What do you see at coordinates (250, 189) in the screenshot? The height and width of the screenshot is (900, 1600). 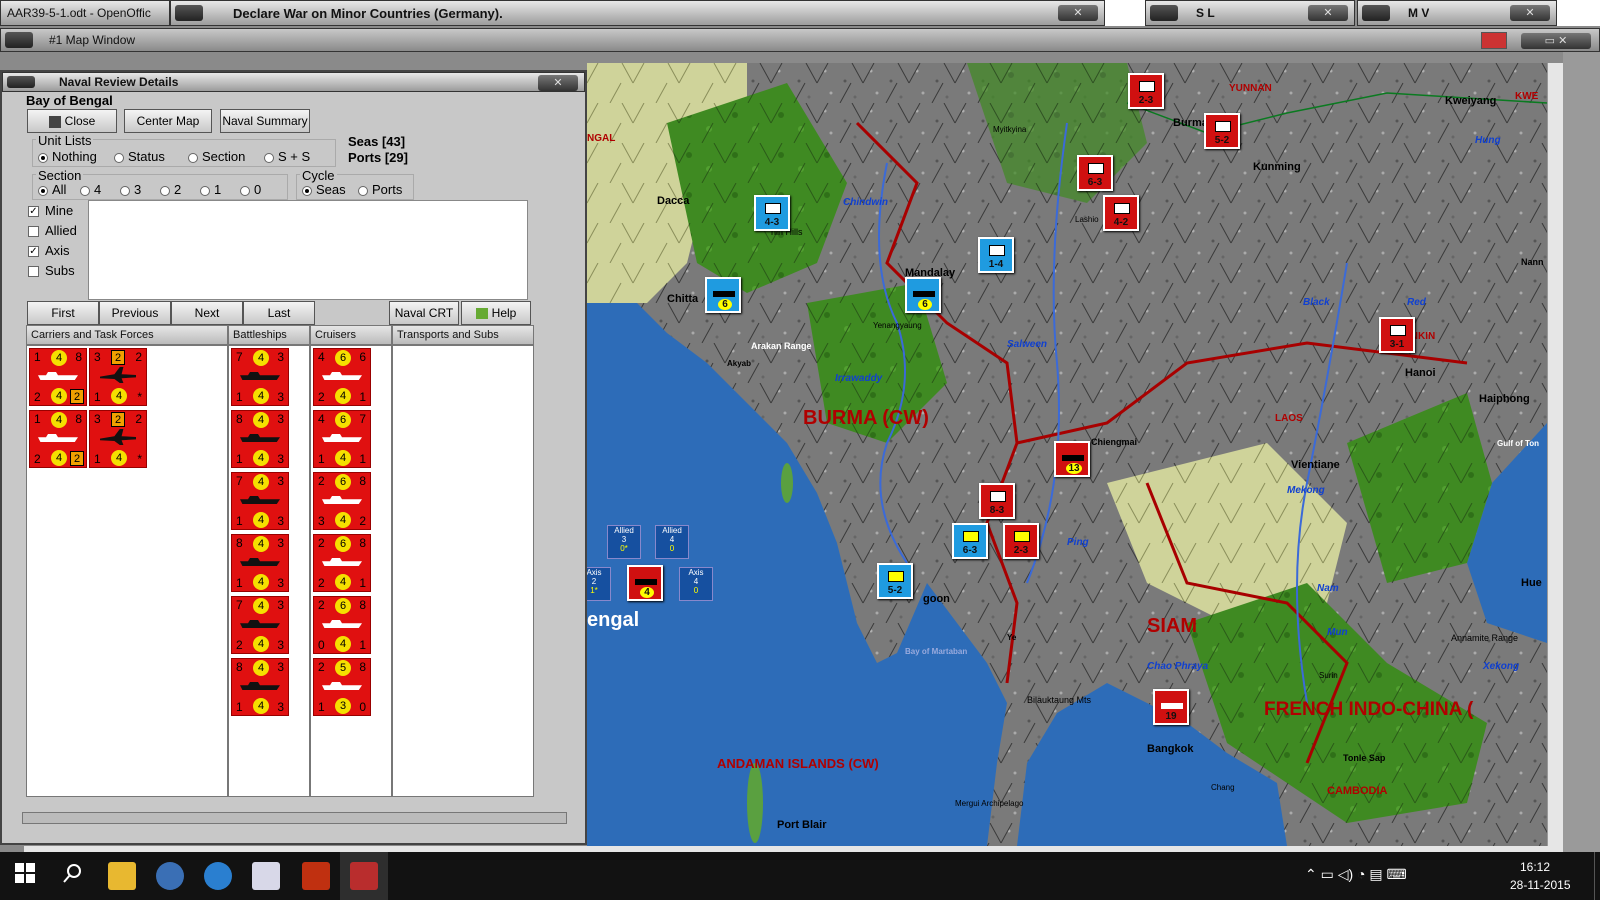 I see `section-option-0: 0` at bounding box center [250, 189].